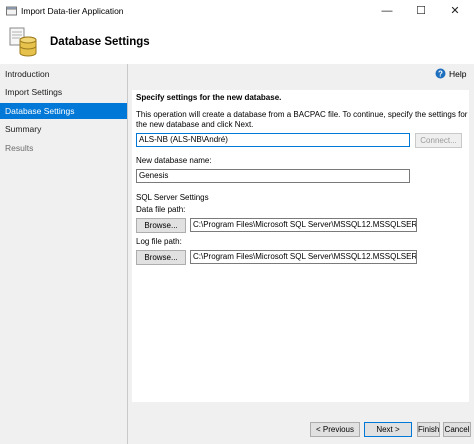 The height and width of the screenshot is (444, 474). I want to click on database-name-input: Genesis, so click(273, 176).